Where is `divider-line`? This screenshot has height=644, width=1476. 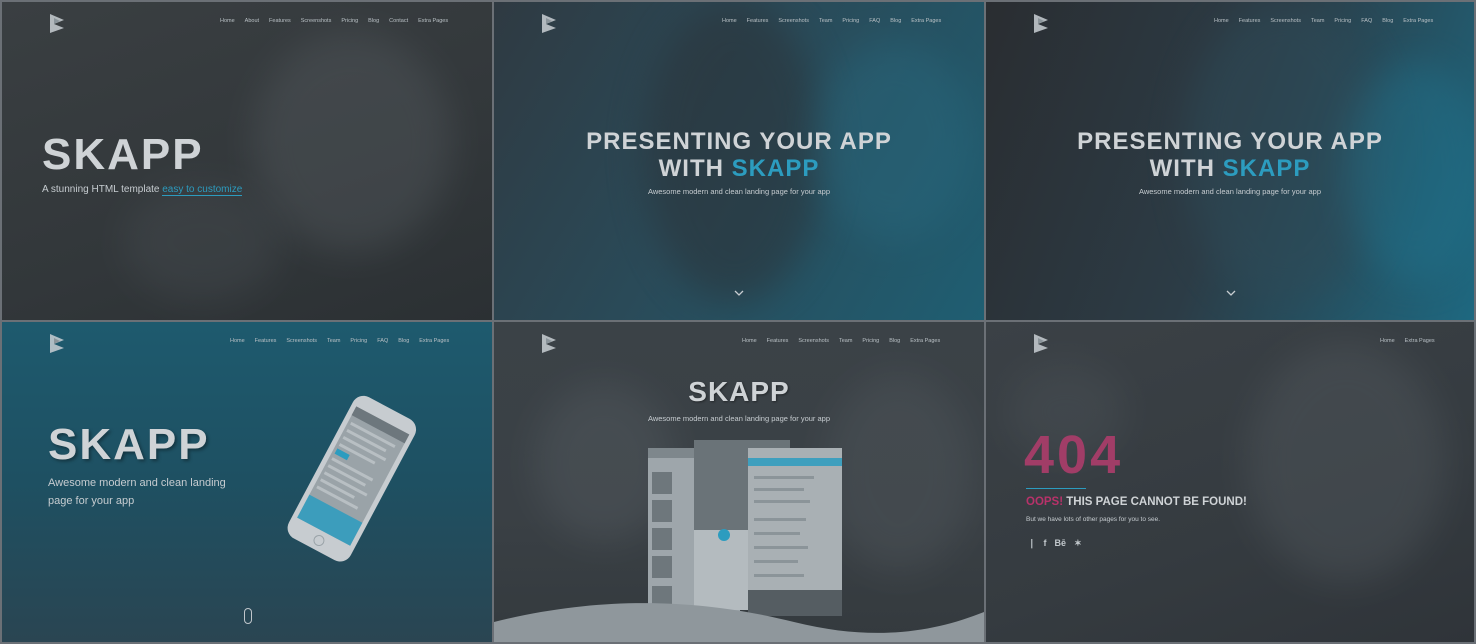
divider-line is located at coordinates (1056, 488).